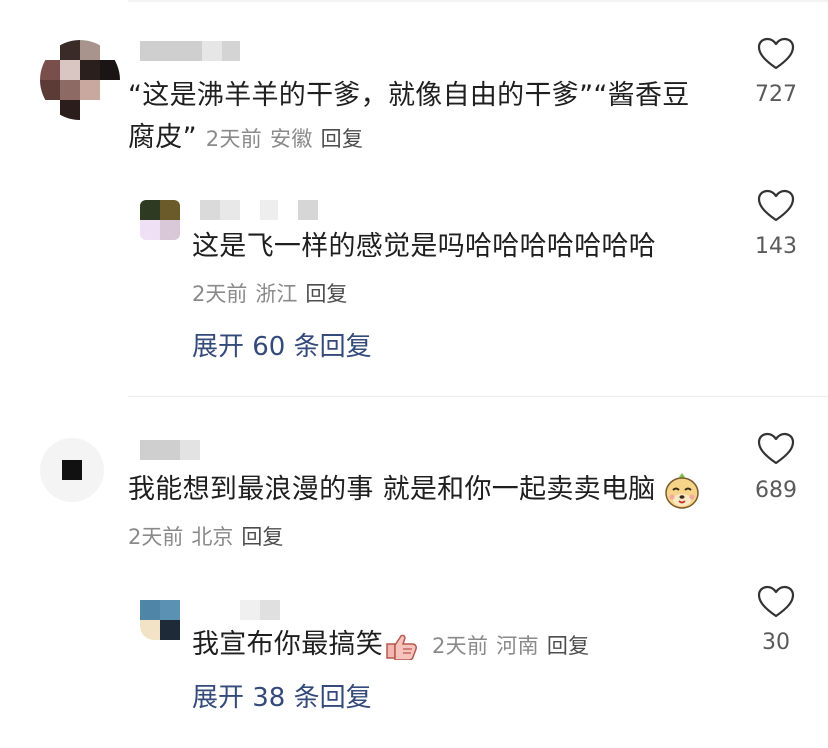 This screenshot has height=748, width=828. I want to click on comment-meta: 2天前 安徽 回复, so click(288, 139).